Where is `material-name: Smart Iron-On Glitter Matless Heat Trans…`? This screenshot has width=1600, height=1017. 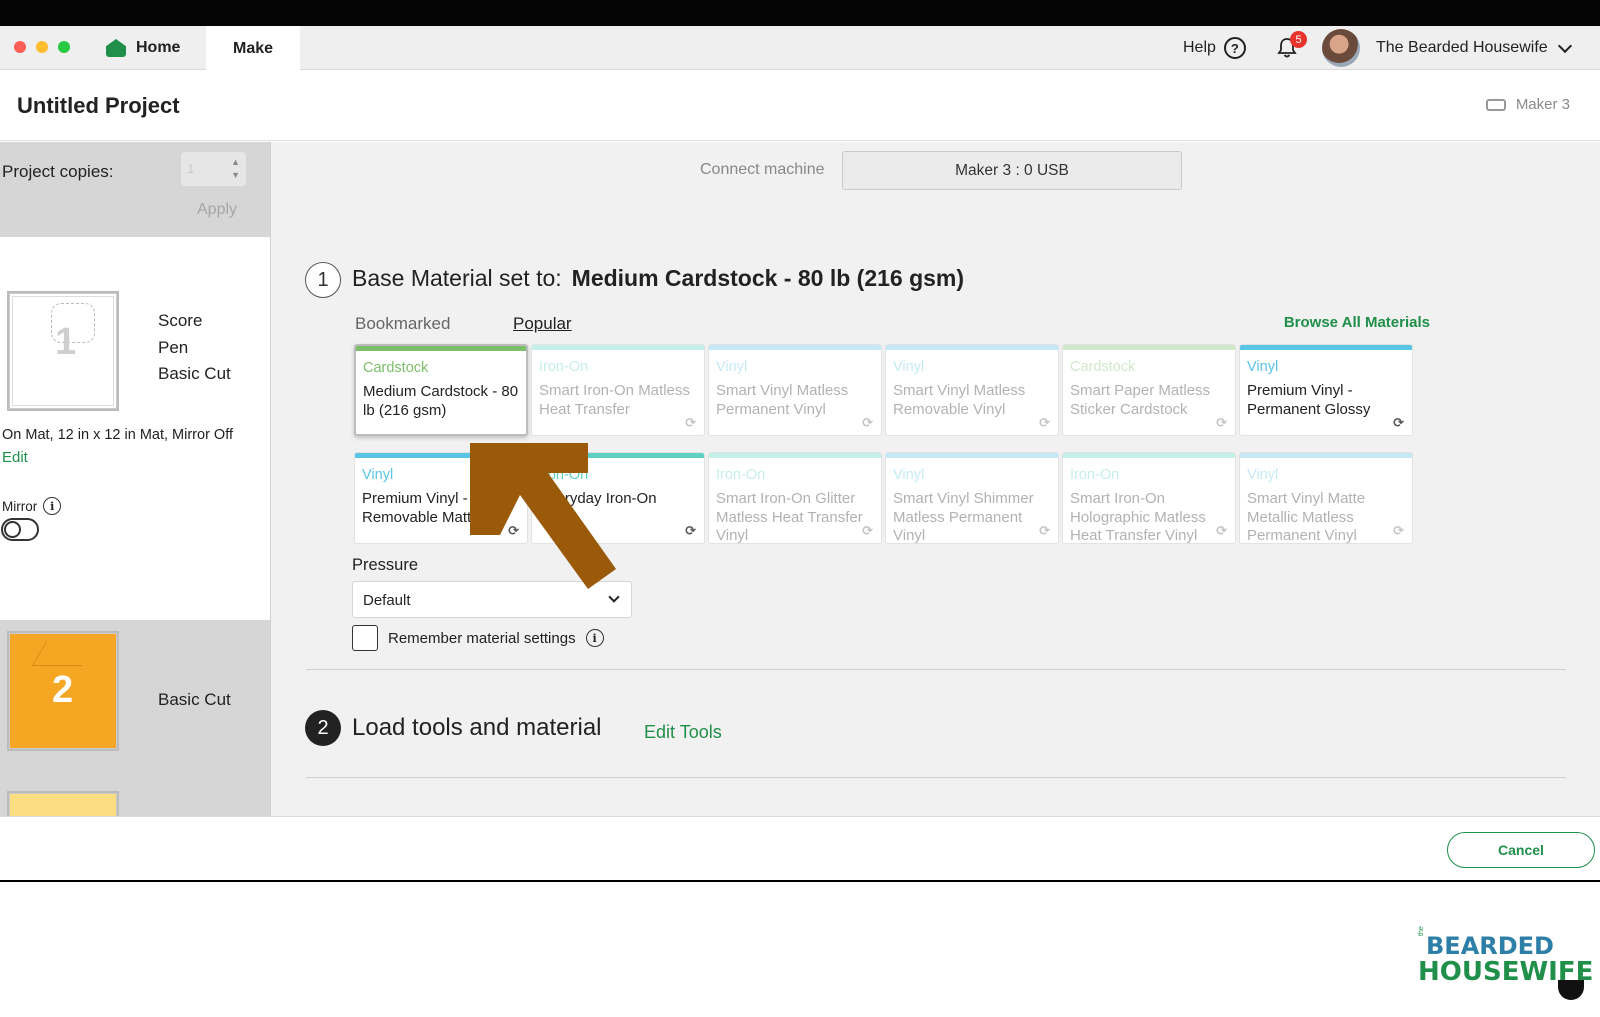 material-name: Smart Iron-On Glitter Matless Heat Trans… is located at coordinates (789, 517).